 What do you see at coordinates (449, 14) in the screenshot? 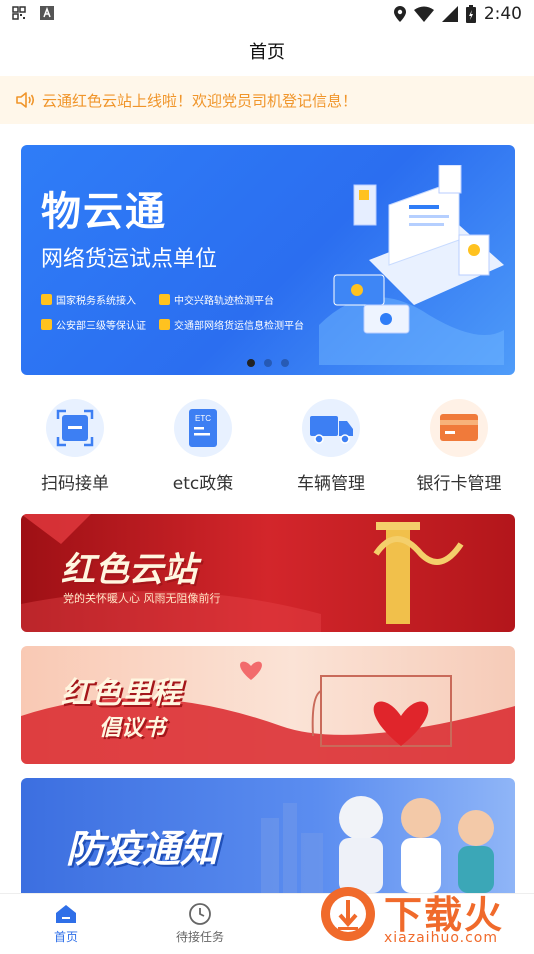
I see `signal-icon` at bounding box center [449, 14].